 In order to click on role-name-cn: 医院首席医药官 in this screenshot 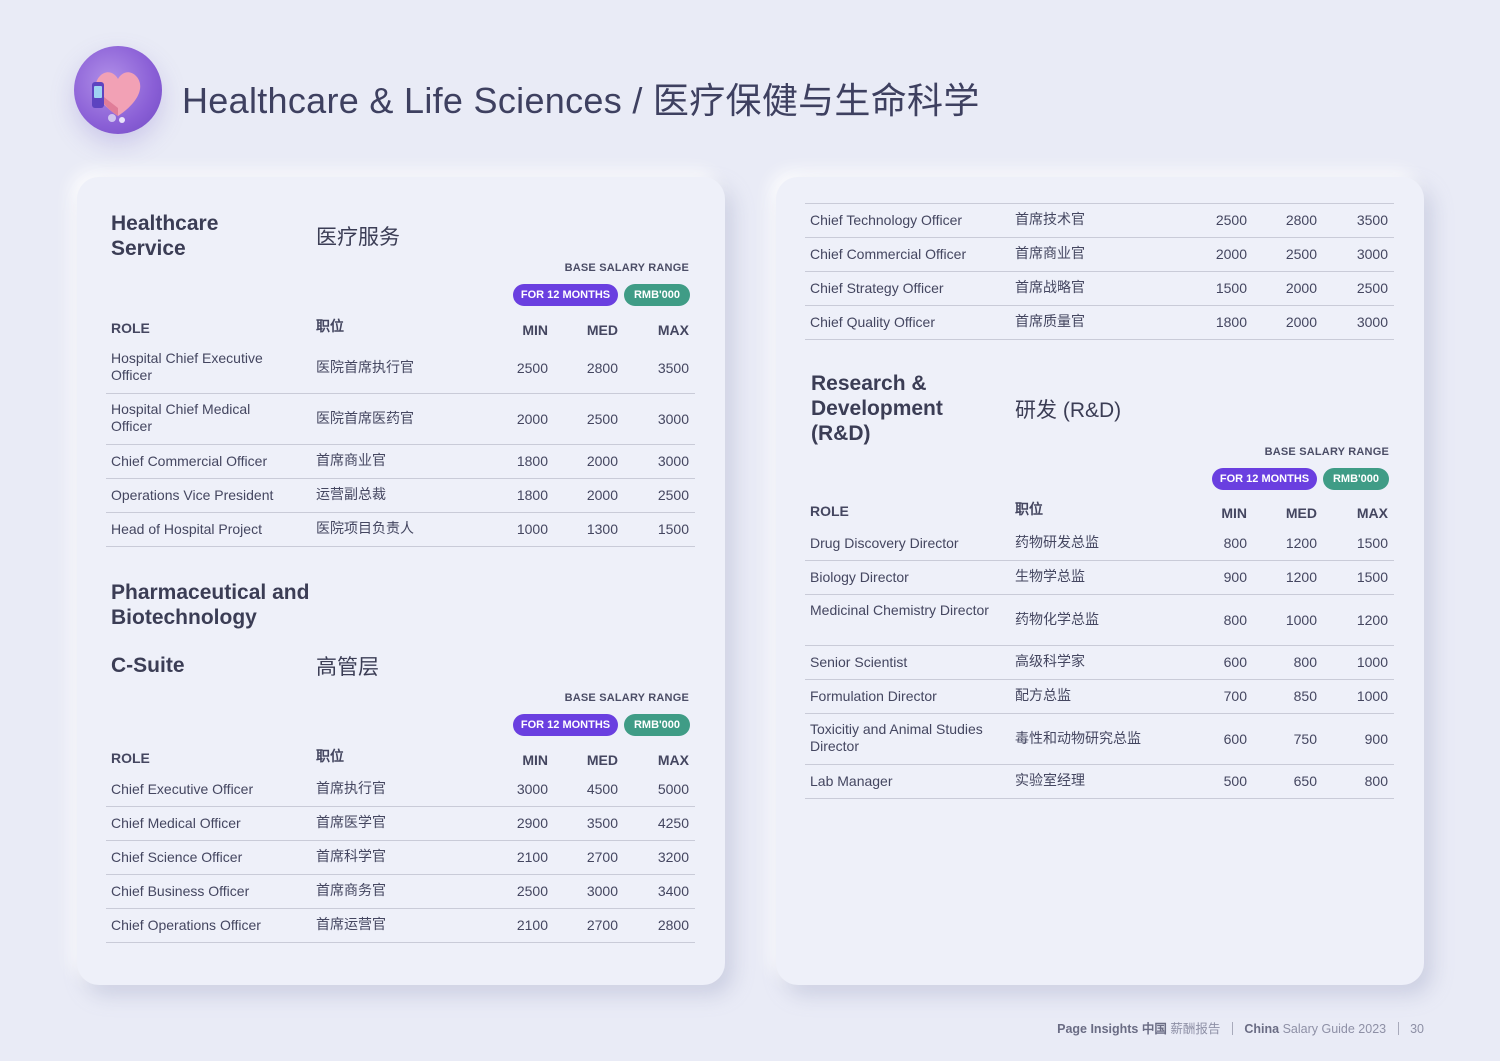, I will do `click(365, 418)`.